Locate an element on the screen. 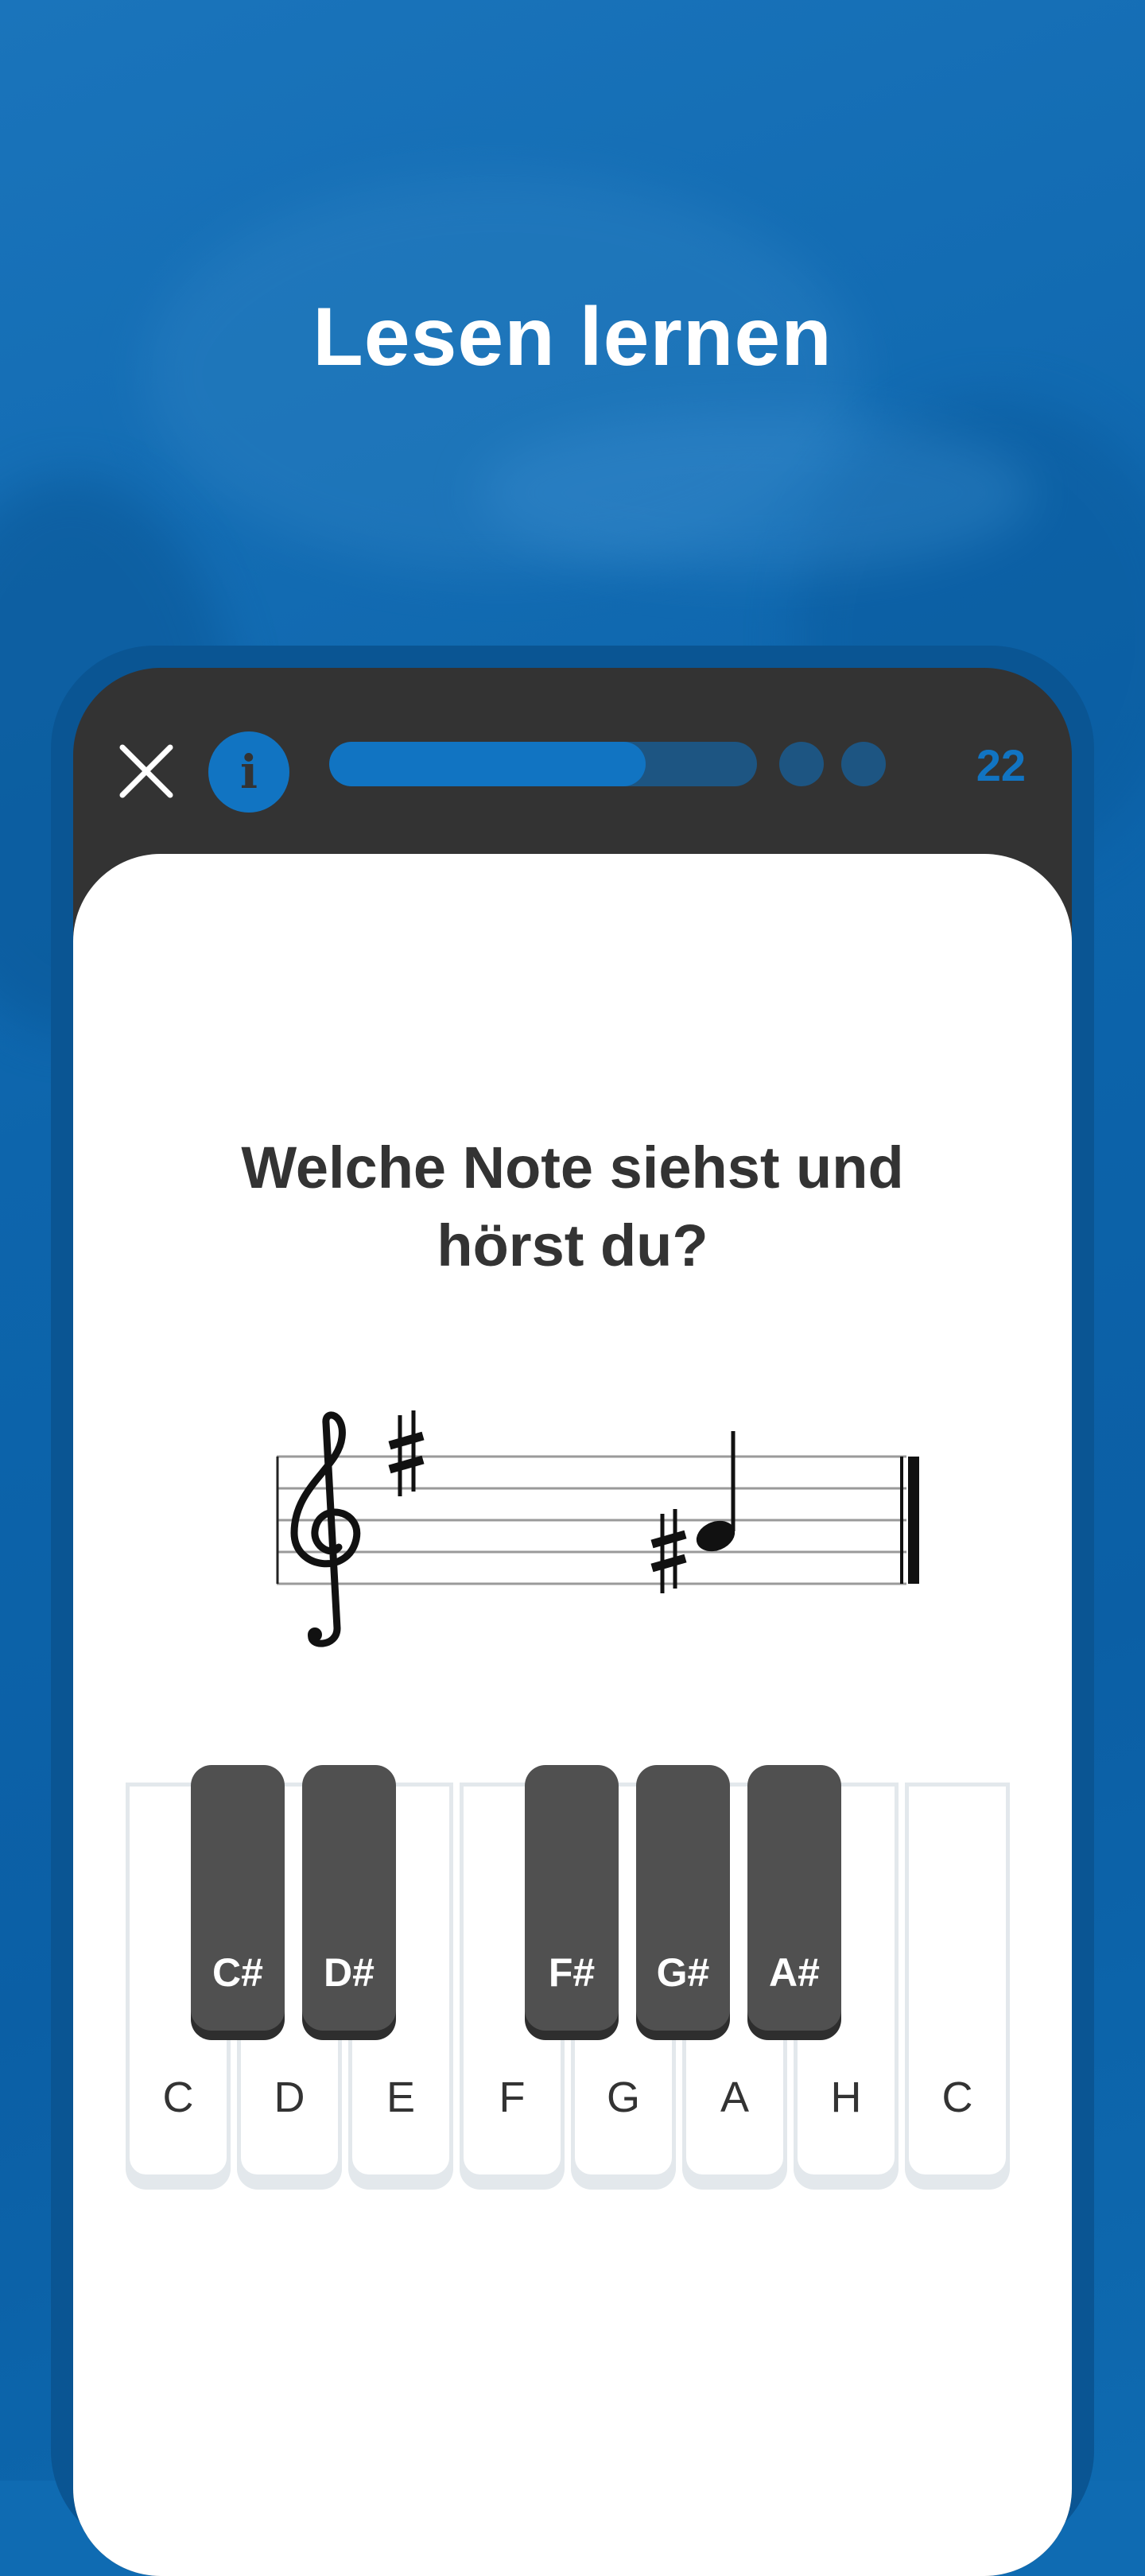 The height and width of the screenshot is (2576, 1145). piano-white-key: C is located at coordinates (957, 1981).